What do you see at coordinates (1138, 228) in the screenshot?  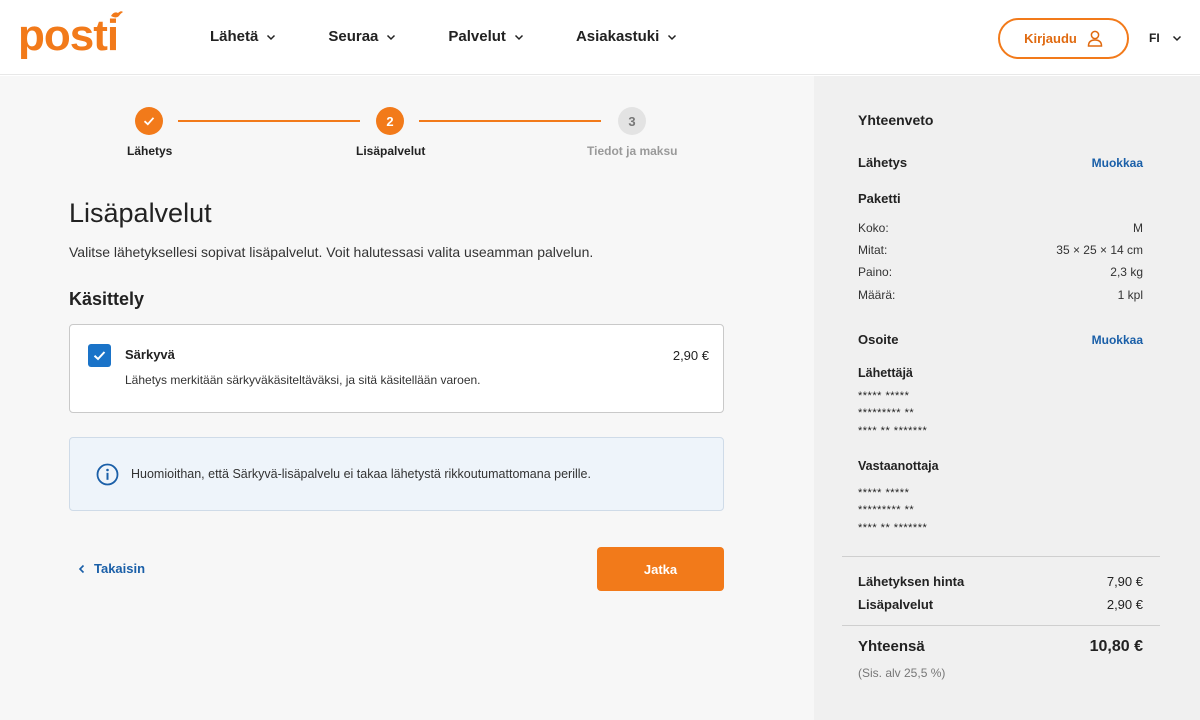 I see `package-row-value: M` at bounding box center [1138, 228].